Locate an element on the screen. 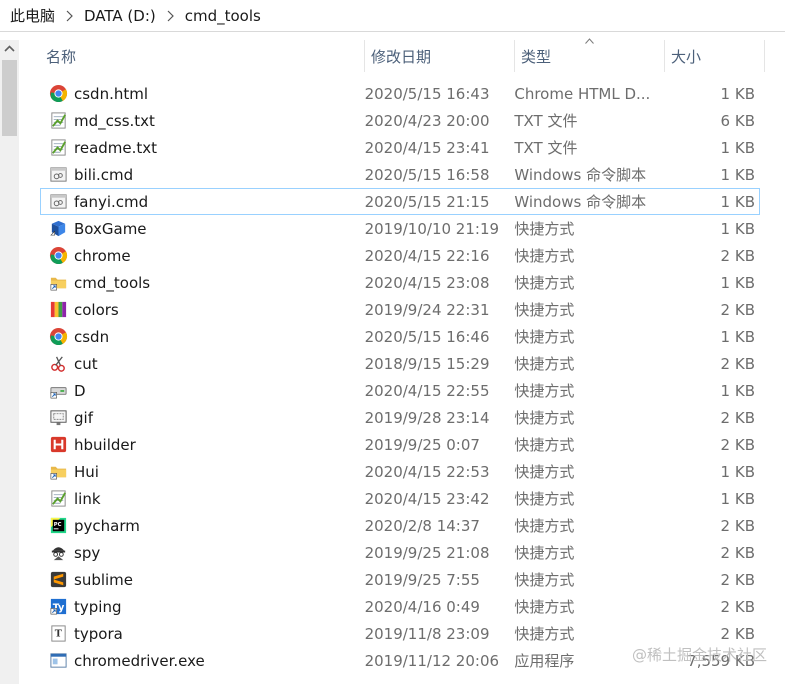  file-name: gif is located at coordinates (83, 417).